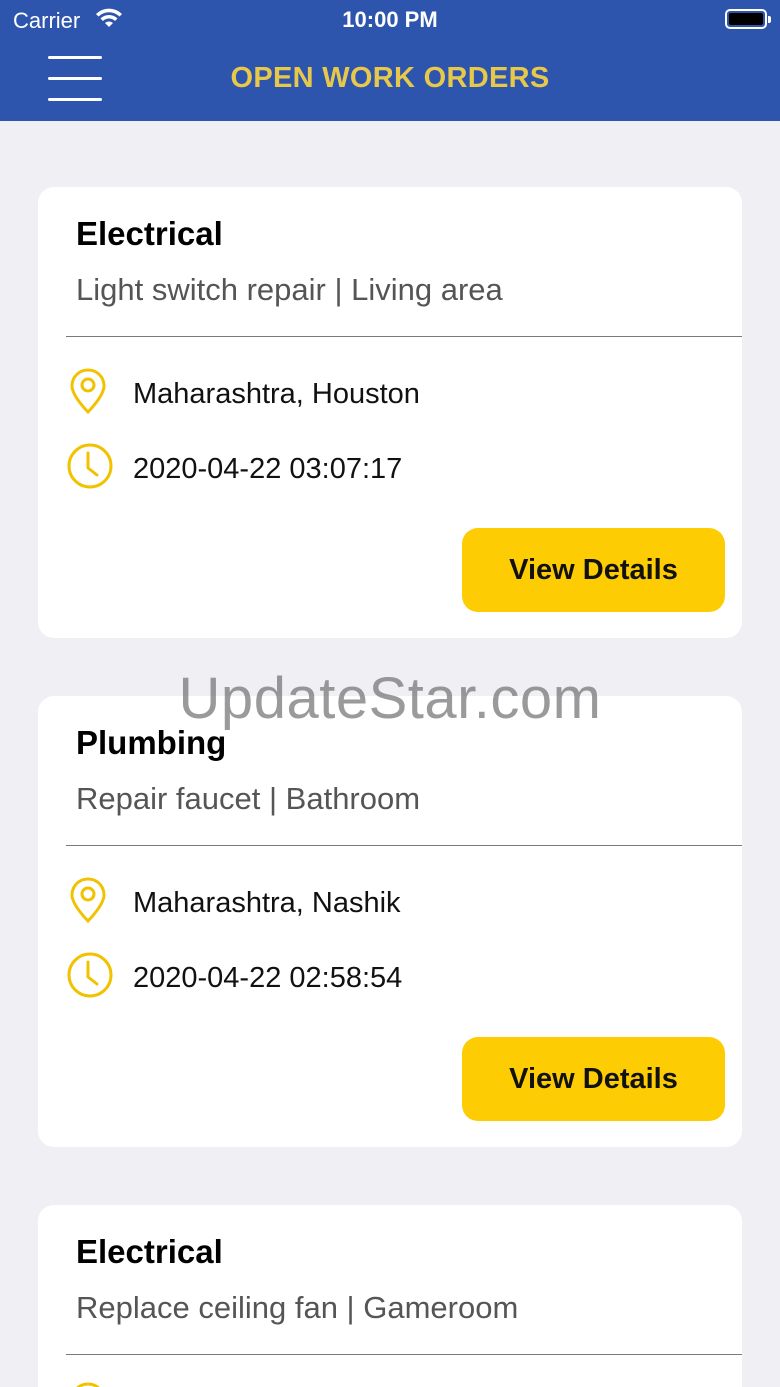 The height and width of the screenshot is (1387, 780). I want to click on order-description: Replace ceiling fan | Gameroom, so click(297, 1307).